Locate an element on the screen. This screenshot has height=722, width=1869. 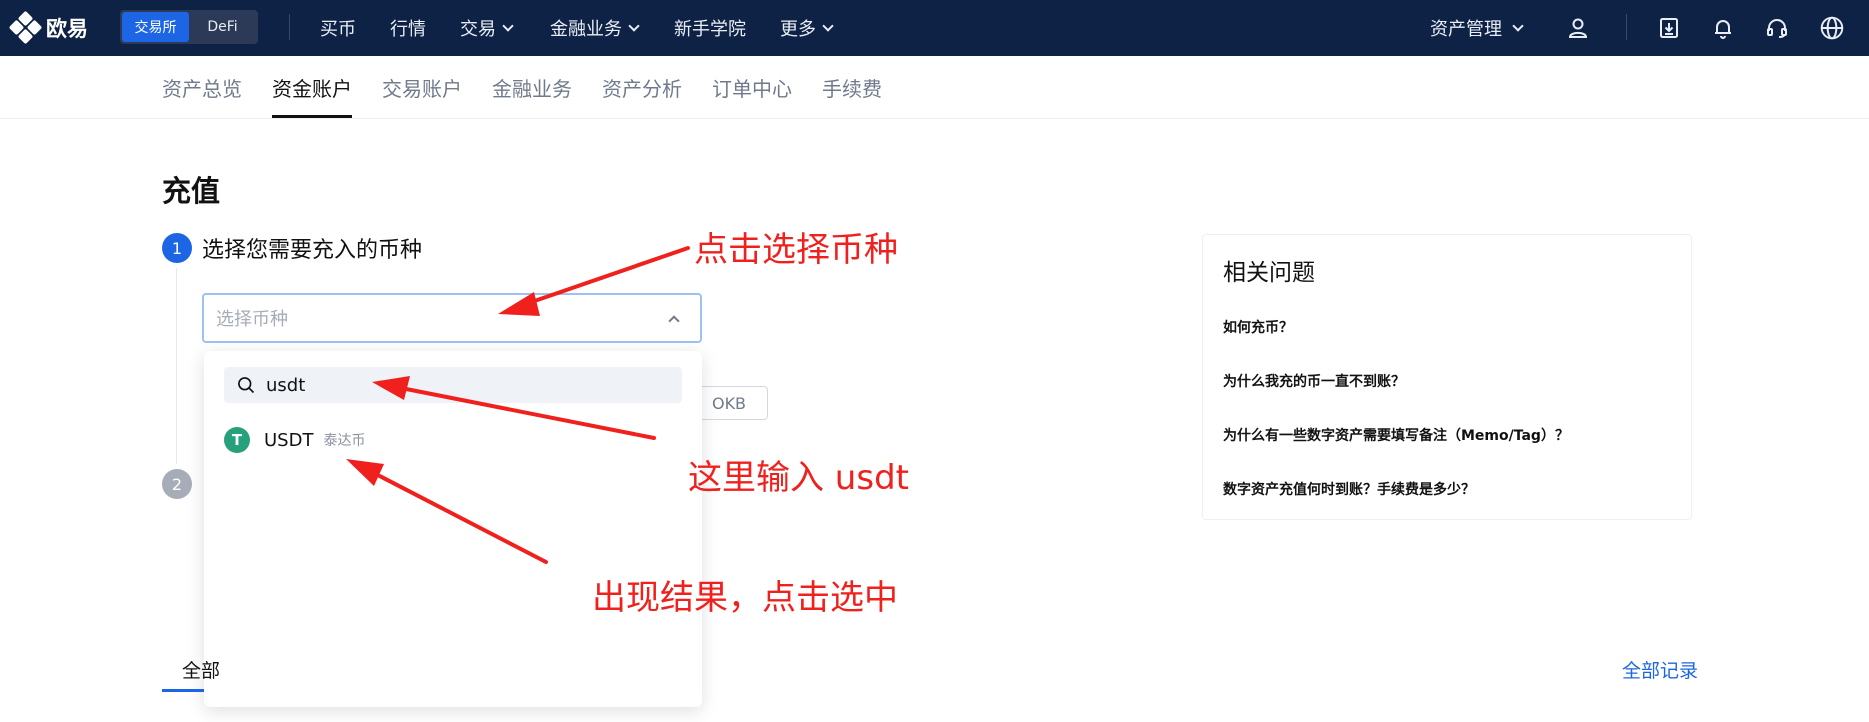
annotation-arrows is located at coordinates (518, 405).